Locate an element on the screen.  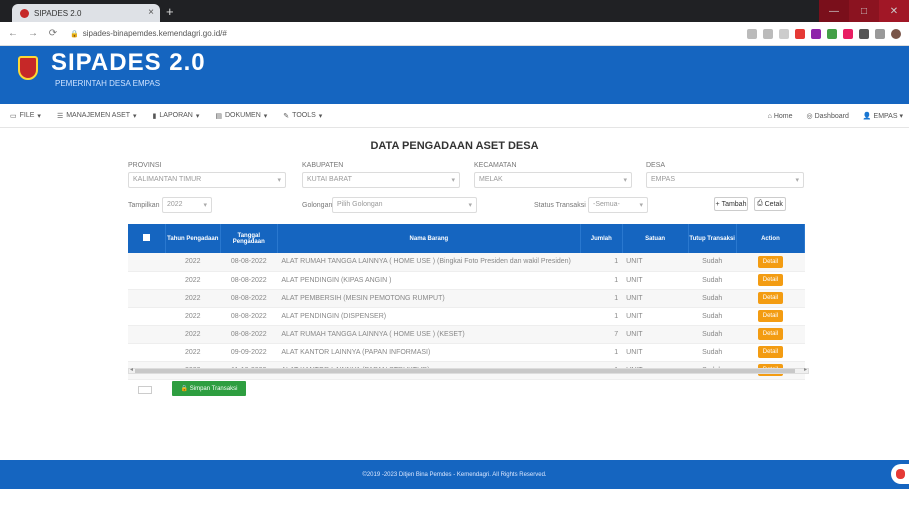
golongan-select: Pilih Golongan ▾ is located at coordinates (404, 205).